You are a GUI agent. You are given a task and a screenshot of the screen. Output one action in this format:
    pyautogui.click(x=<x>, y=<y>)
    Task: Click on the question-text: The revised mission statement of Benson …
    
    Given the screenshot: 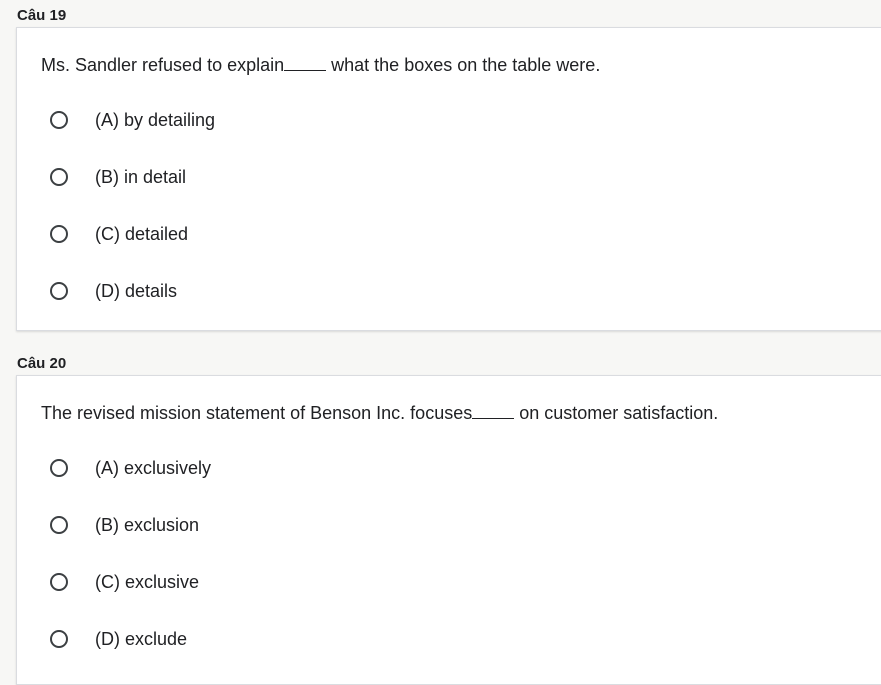 What is the action you would take?
    pyautogui.click(x=379, y=413)
    